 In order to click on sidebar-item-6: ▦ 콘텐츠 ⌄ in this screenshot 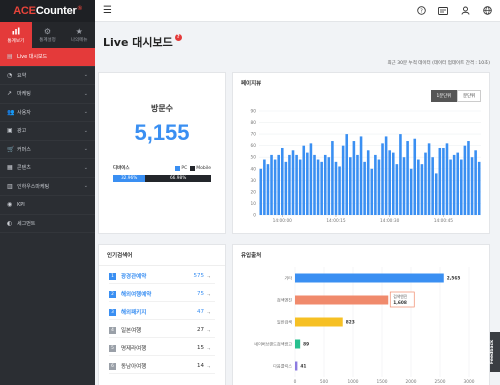, I will do `click(47, 168)`.